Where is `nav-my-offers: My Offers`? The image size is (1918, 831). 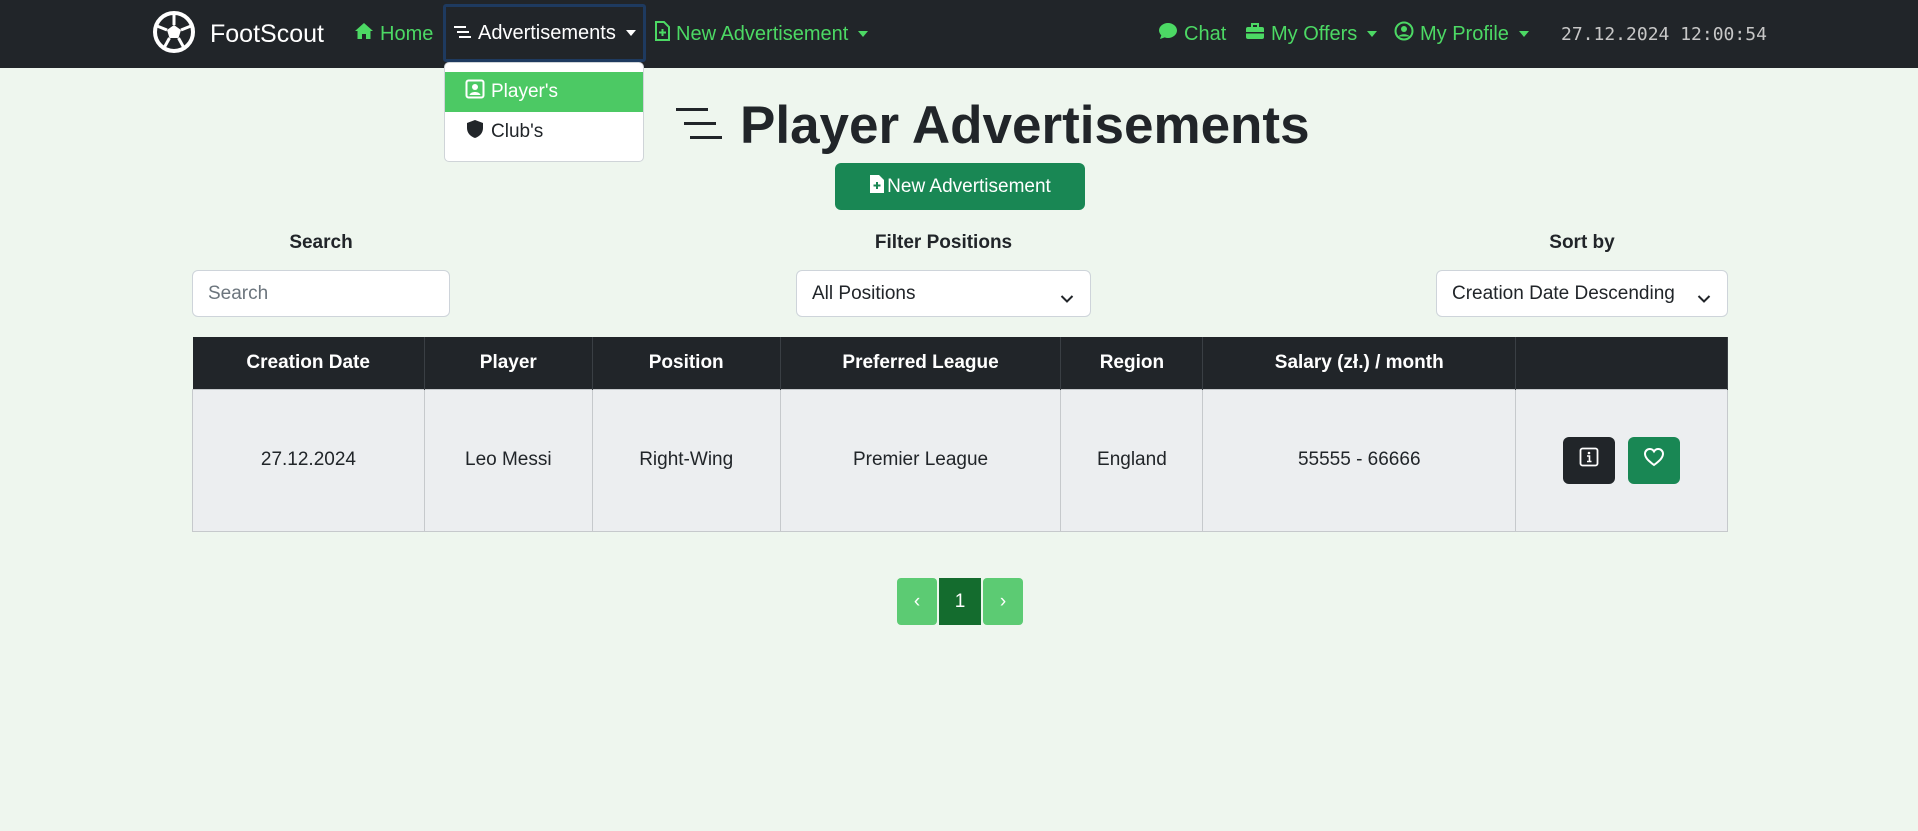
nav-my-offers: My Offers is located at coordinates (1311, 34).